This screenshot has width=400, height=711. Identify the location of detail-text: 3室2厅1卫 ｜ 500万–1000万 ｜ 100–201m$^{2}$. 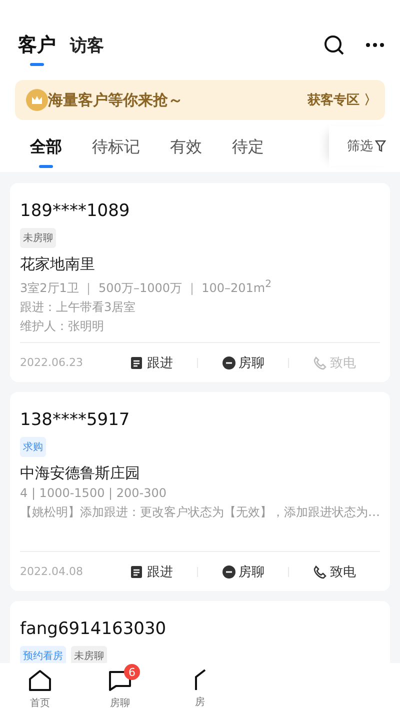
(146, 287).